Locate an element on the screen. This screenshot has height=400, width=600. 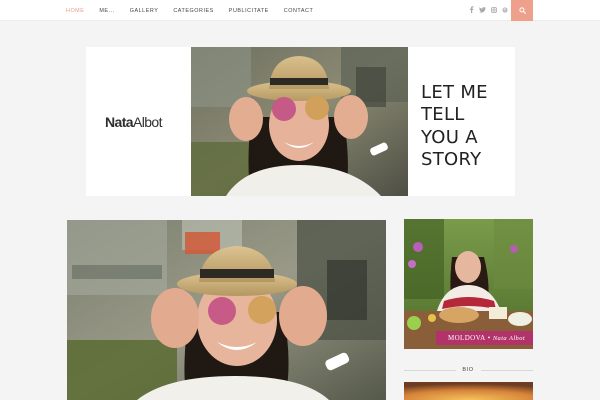
nav-item-gallery: GALLERY is located at coordinates (144, 11).